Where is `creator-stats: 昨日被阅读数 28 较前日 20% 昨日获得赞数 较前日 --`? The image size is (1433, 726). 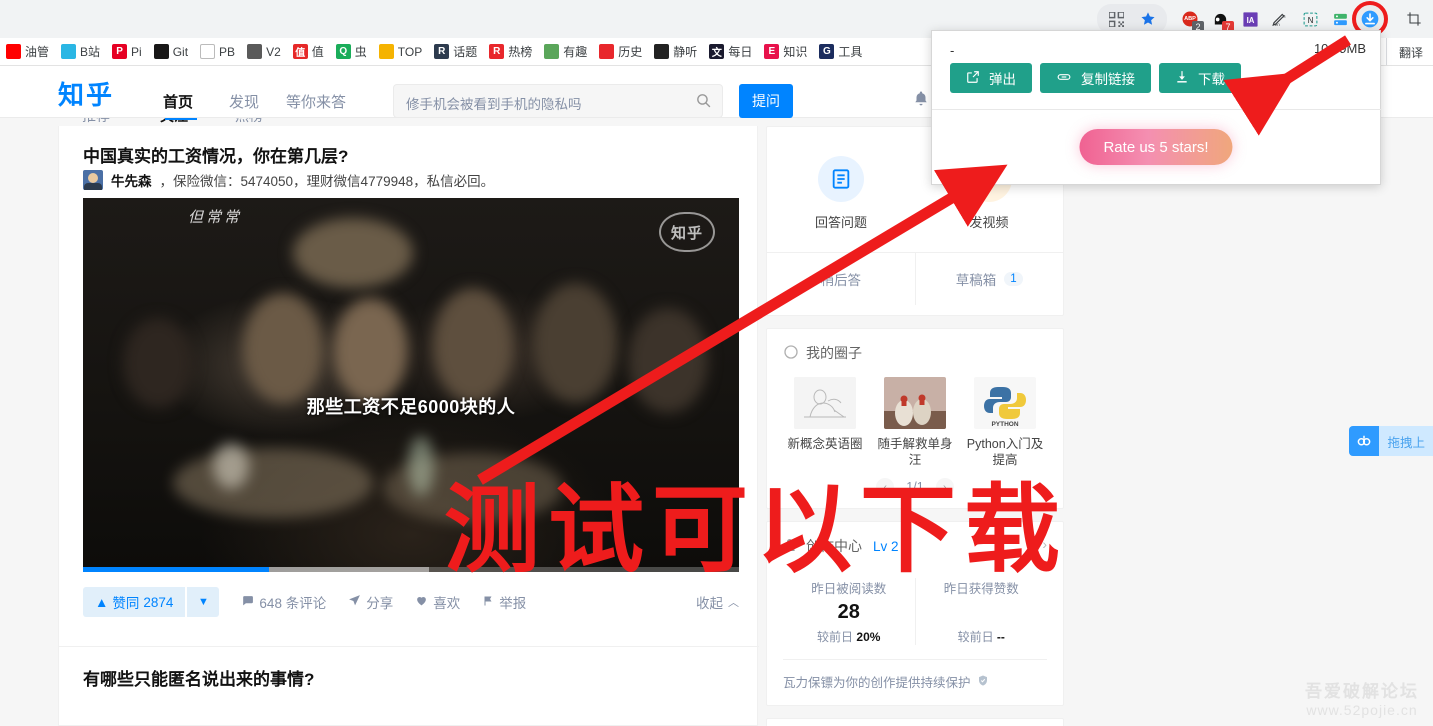
creator-stats: 昨日被阅读数 28 较前日 20% 昨日获得赞数 较前日 -- is located at coordinates (915, 619).